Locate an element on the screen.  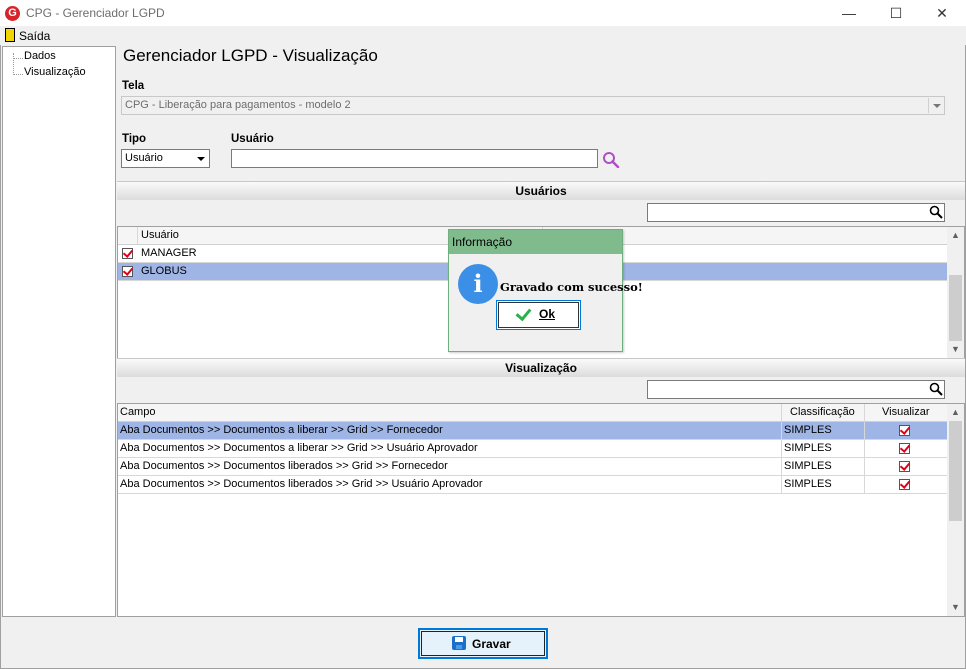
close-button: ✕ is located at coordinates (942, 13).